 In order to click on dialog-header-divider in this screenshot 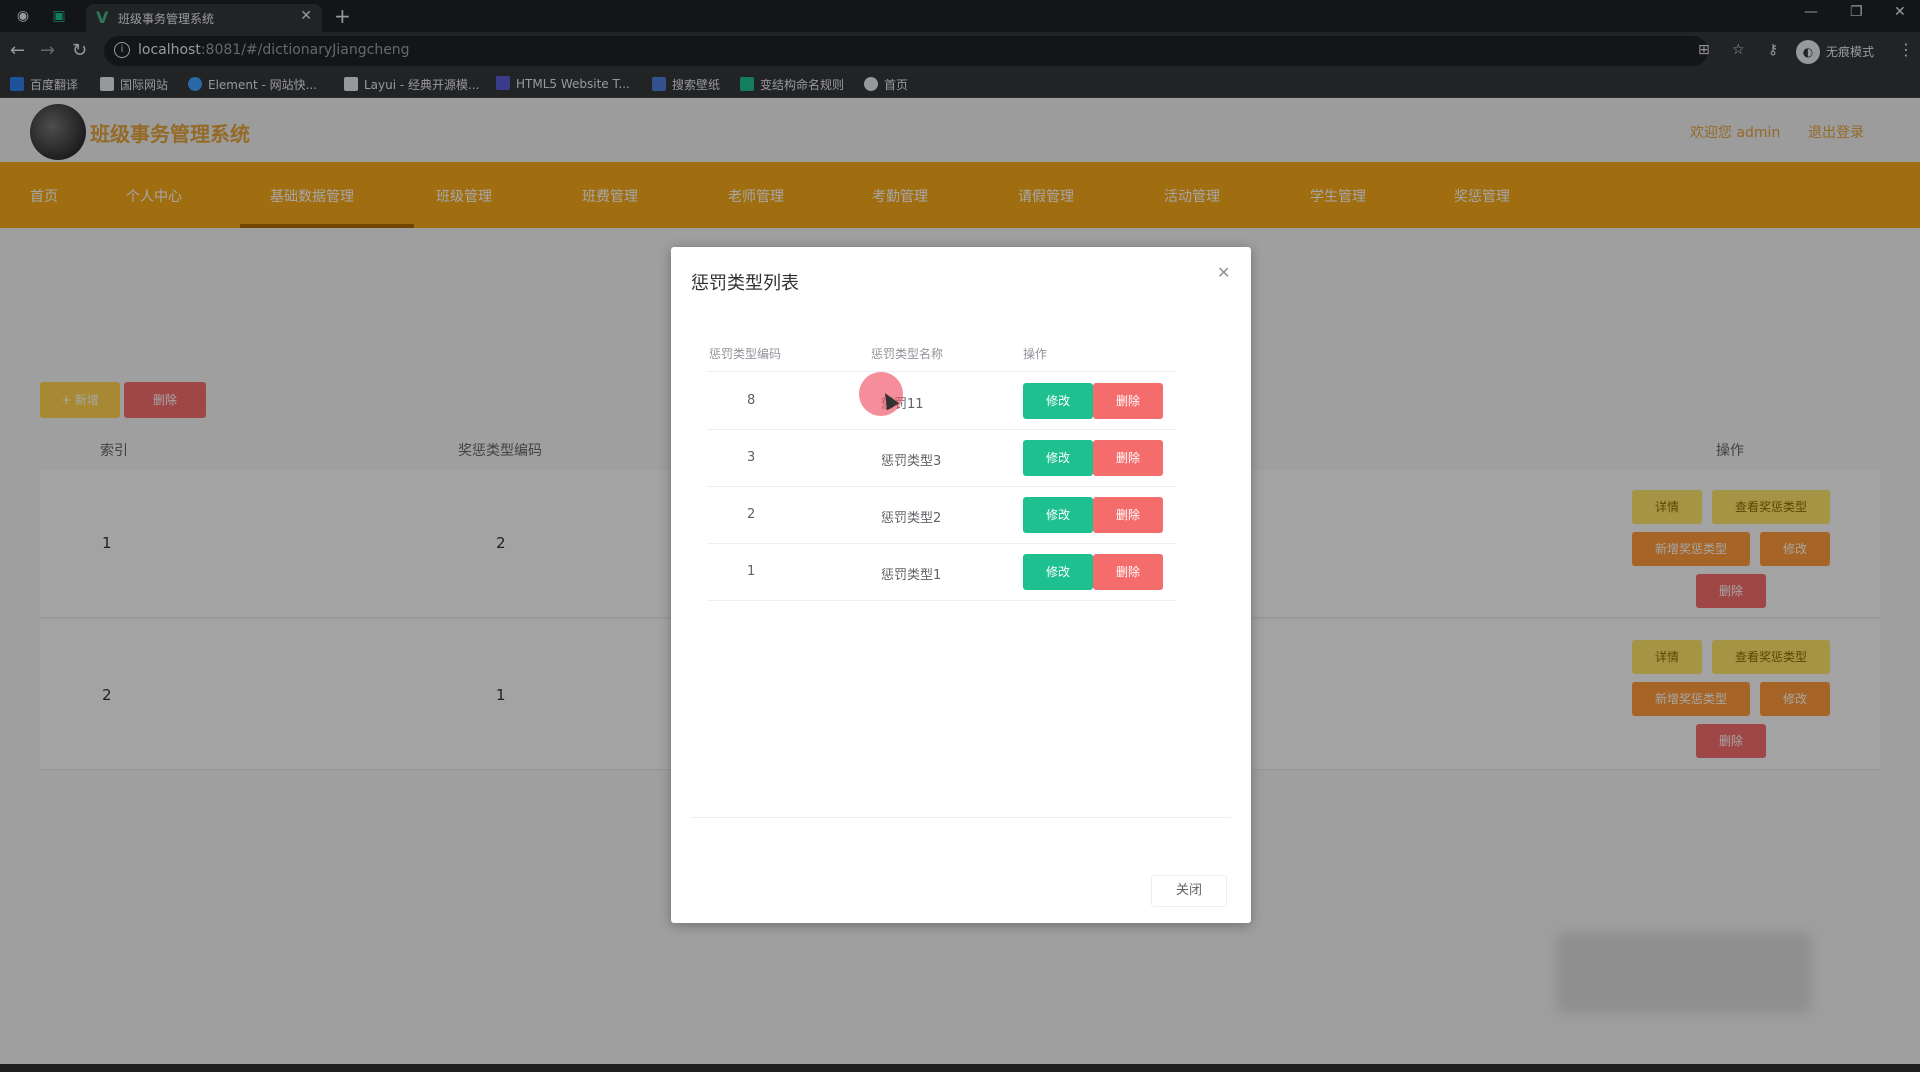, I will do `click(942, 371)`.